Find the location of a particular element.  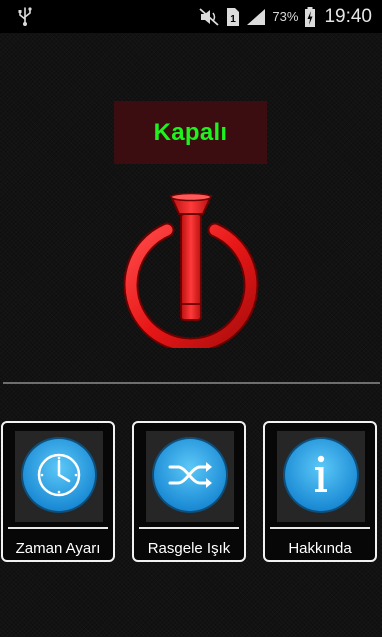

power-toggle-button is located at coordinates (191, 272).